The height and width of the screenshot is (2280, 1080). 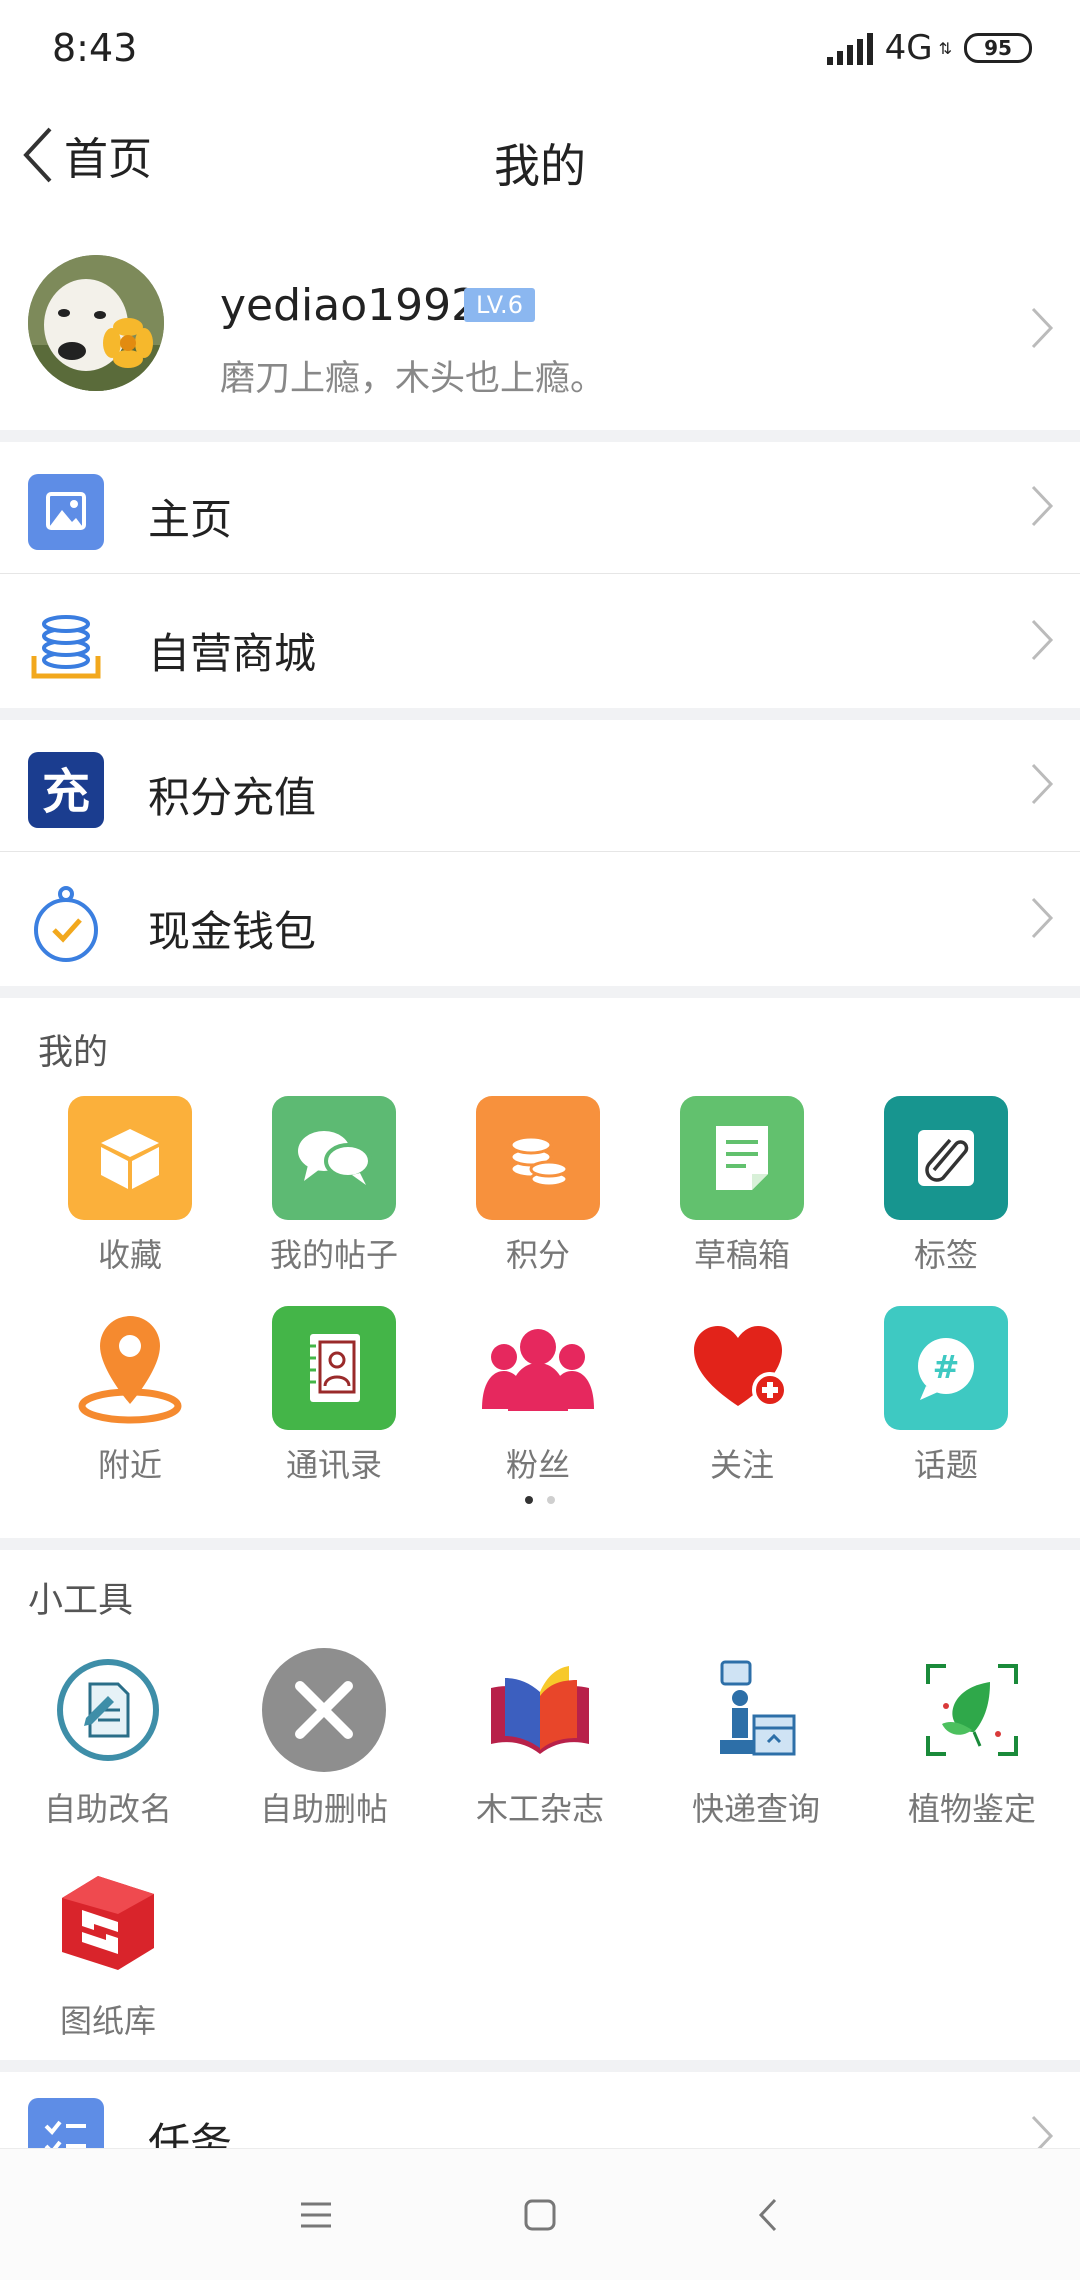 I want to click on page-dot, so click(x=551, y=1500).